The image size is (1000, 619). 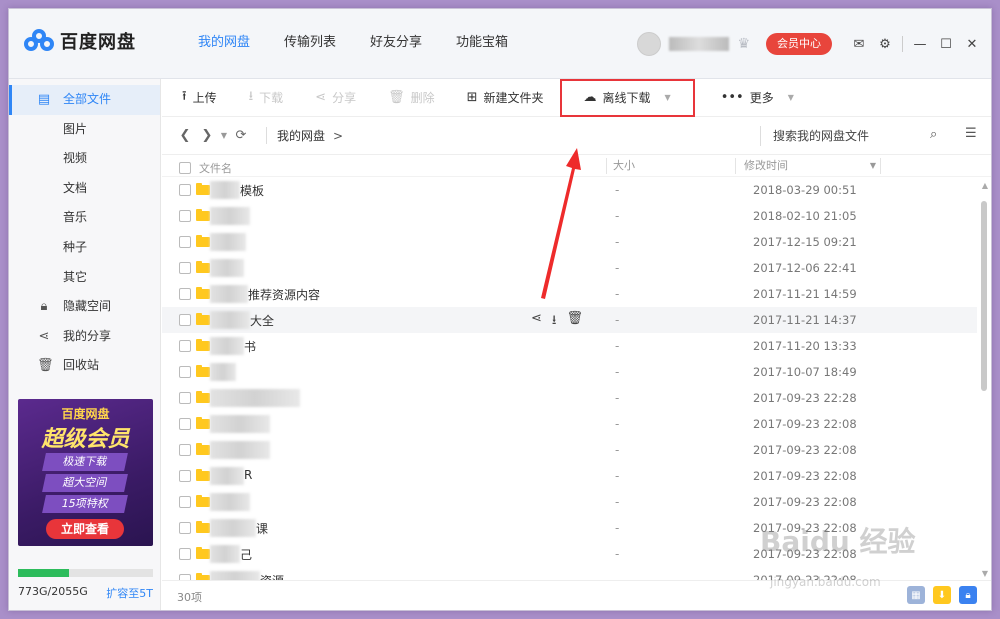 What do you see at coordinates (757, 98) in the screenshot?
I see `more-button: ••• 更多 ▼` at bounding box center [757, 98].